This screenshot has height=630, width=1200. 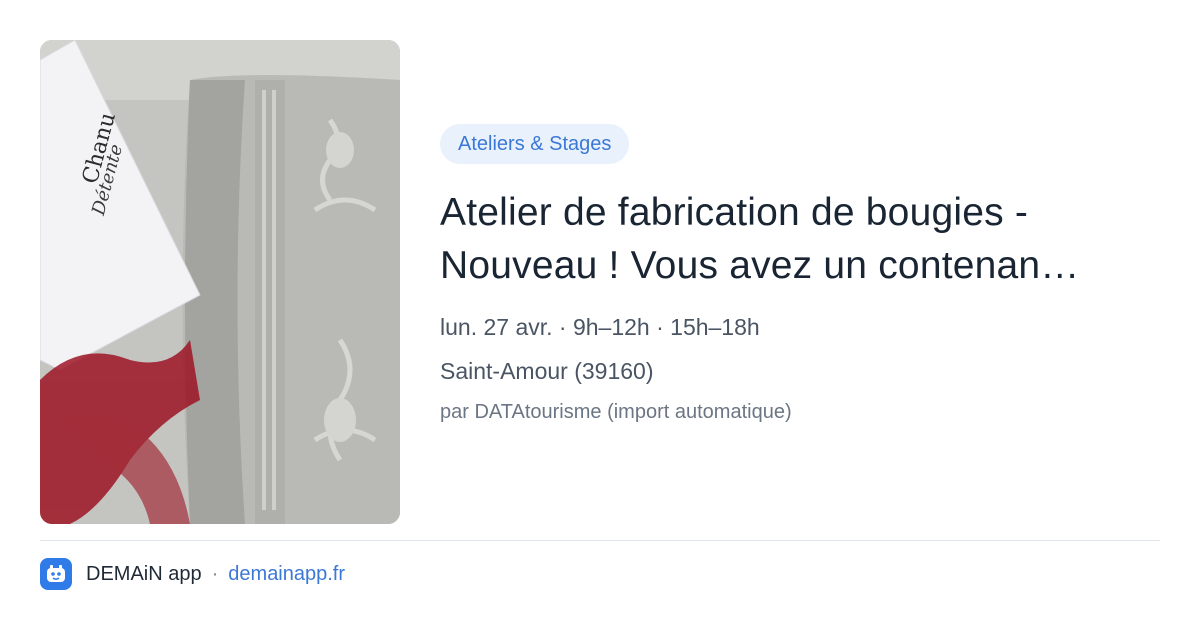 I want to click on event-source: par DATAtourisme (import automatique), so click(x=616, y=412).